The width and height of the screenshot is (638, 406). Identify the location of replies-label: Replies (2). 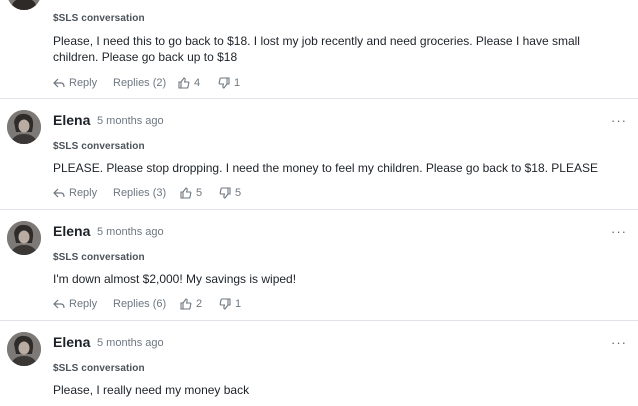
(140, 83).